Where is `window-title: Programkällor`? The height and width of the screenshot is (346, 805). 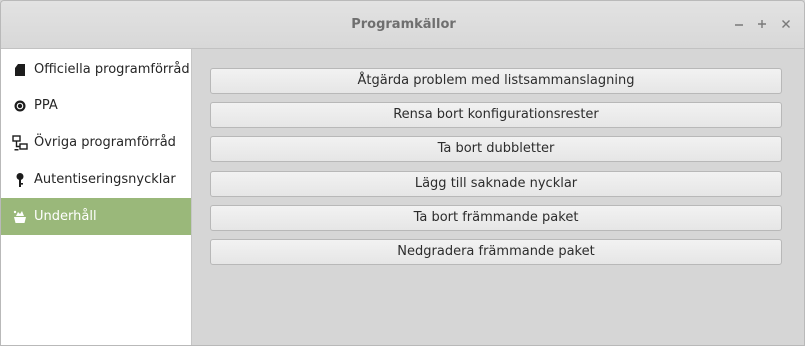
window-title: Programkällor is located at coordinates (403, 24).